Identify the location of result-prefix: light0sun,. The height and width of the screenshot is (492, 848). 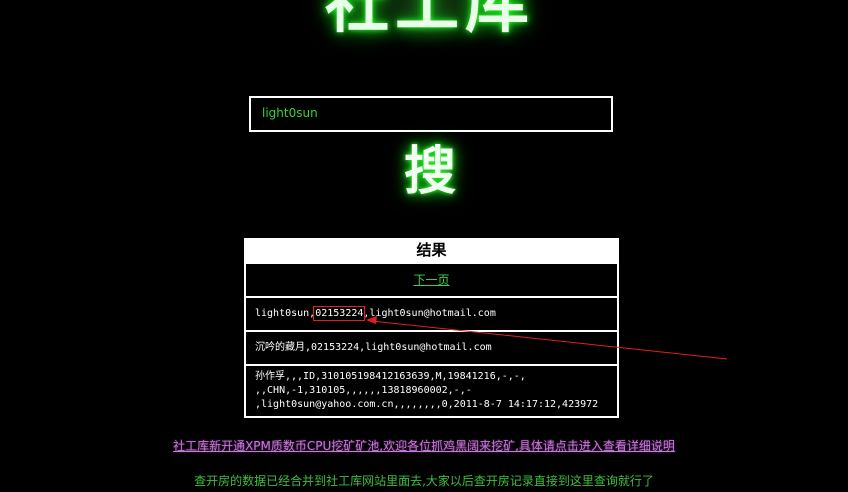
(285, 313).